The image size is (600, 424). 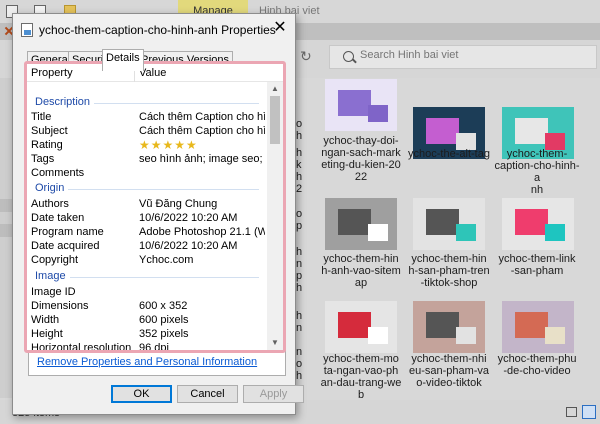 I want to click on property-name: Image ID, so click(x=53, y=292).